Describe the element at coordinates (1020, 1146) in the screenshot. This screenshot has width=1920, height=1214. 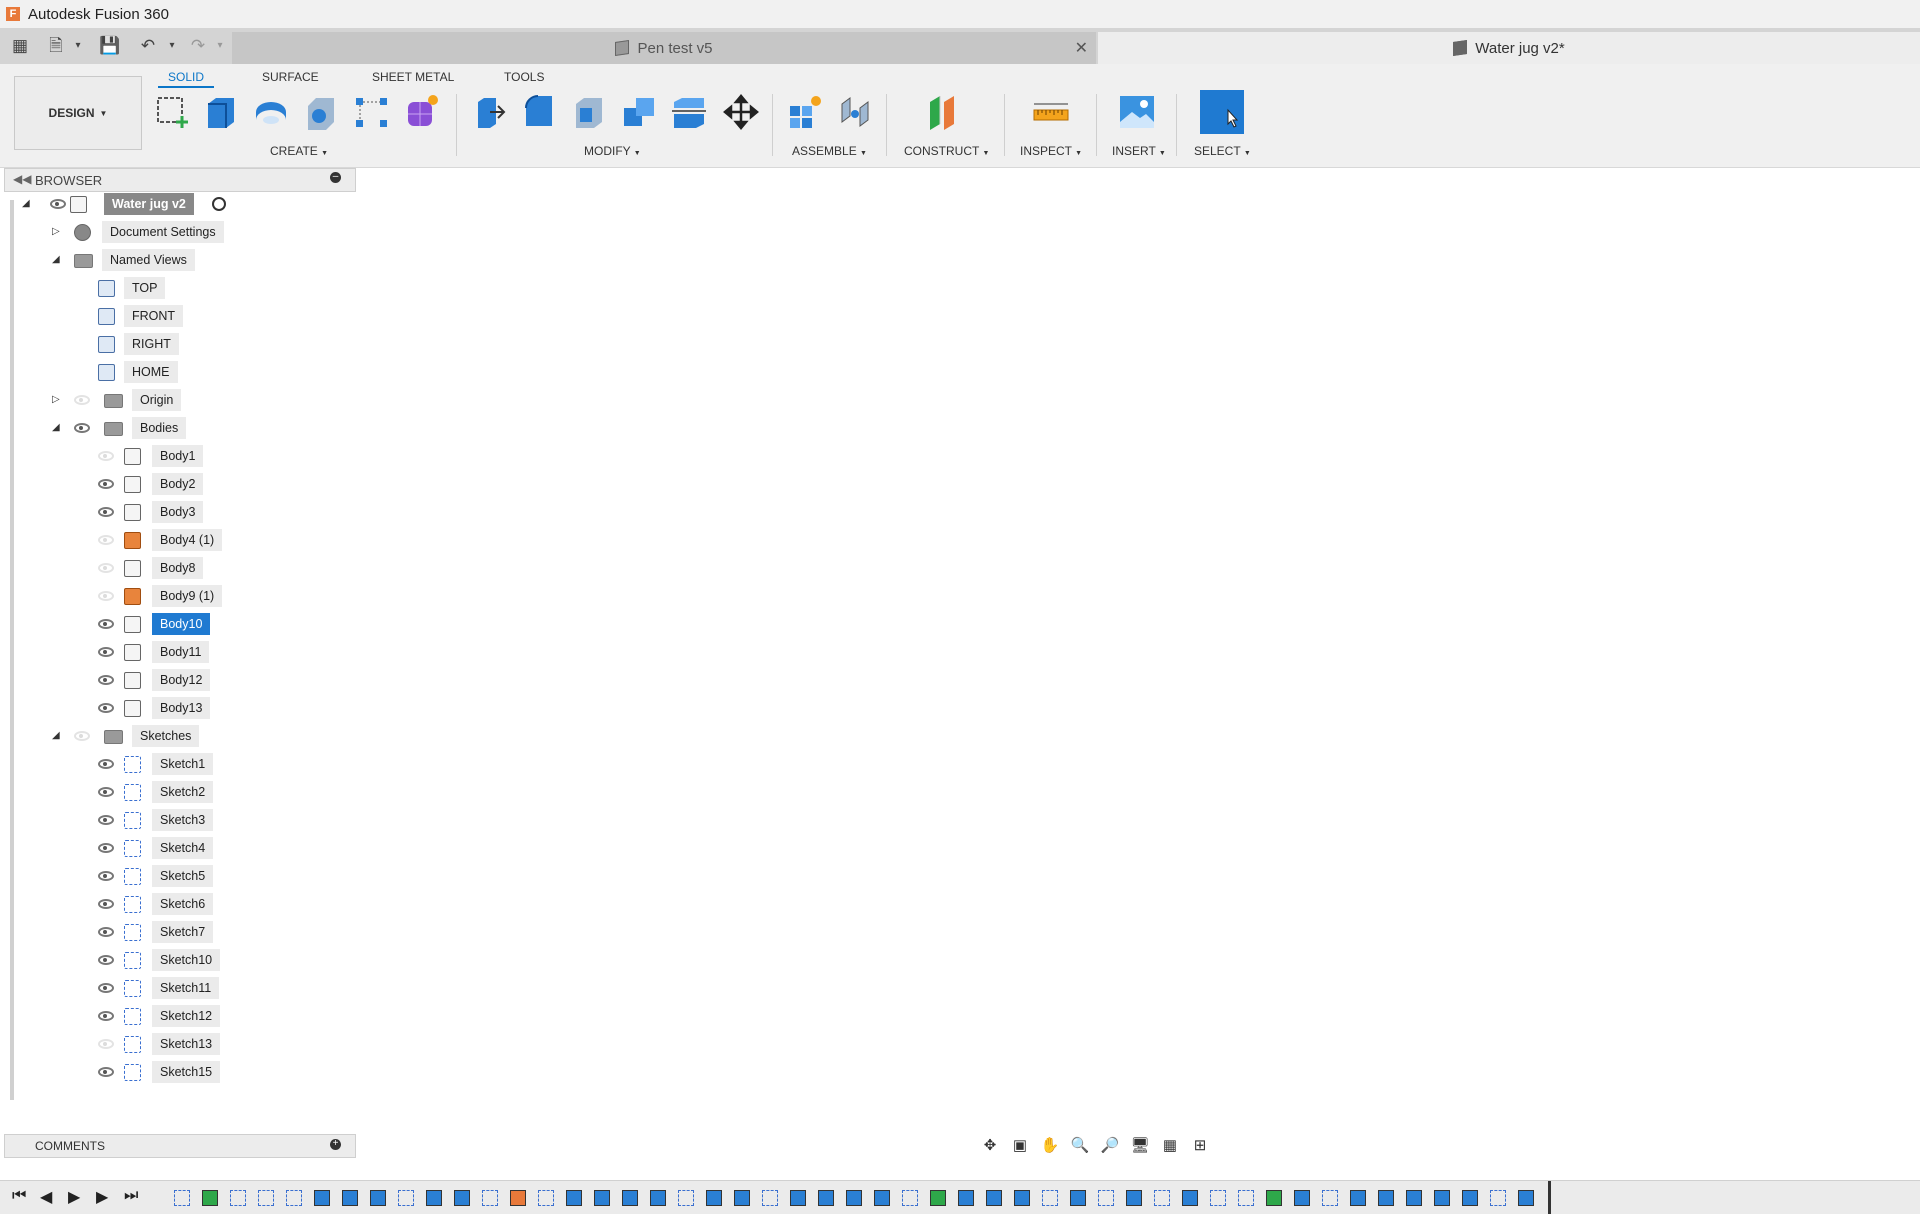
I see `look-at-icon: ▣` at that location.